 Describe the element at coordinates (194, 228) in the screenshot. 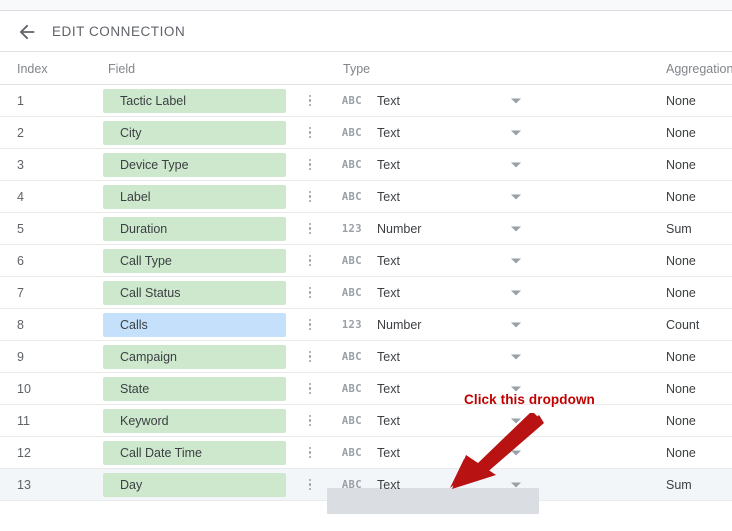

I see `field-name-chip: Duration` at that location.